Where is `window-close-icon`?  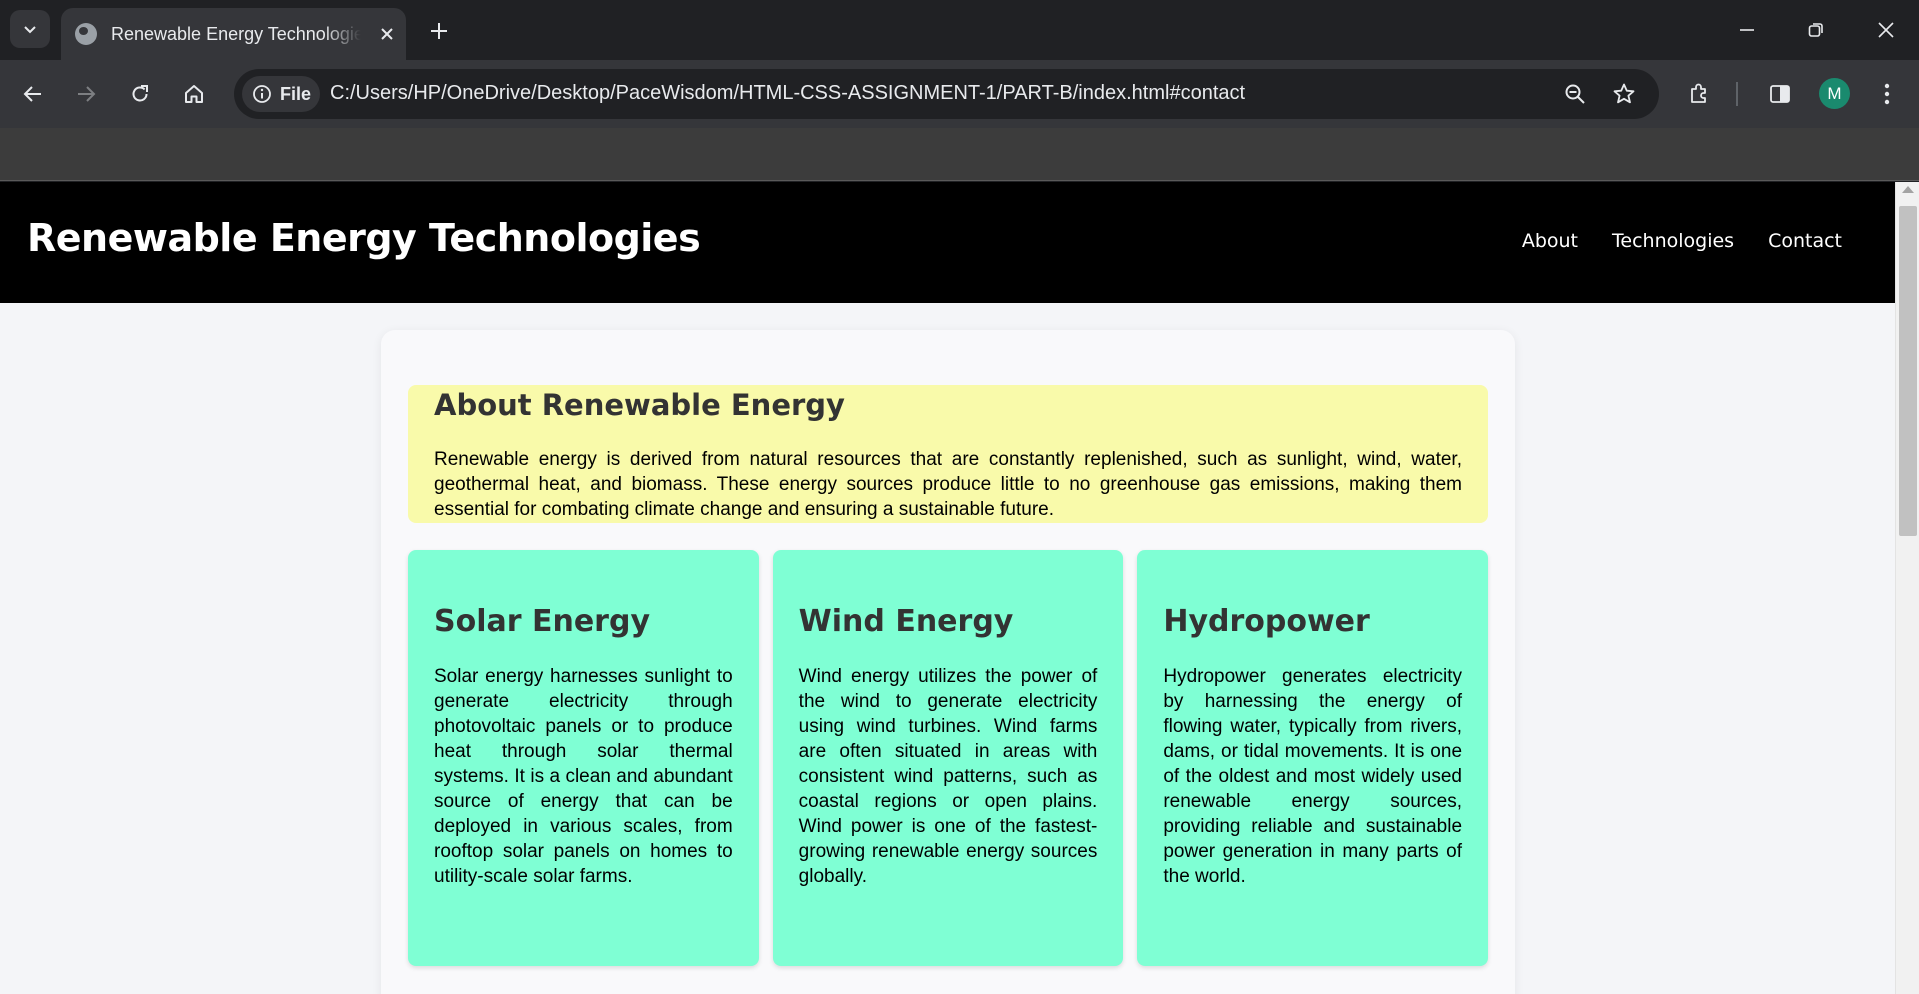 window-close-icon is located at coordinates (1886, 30).